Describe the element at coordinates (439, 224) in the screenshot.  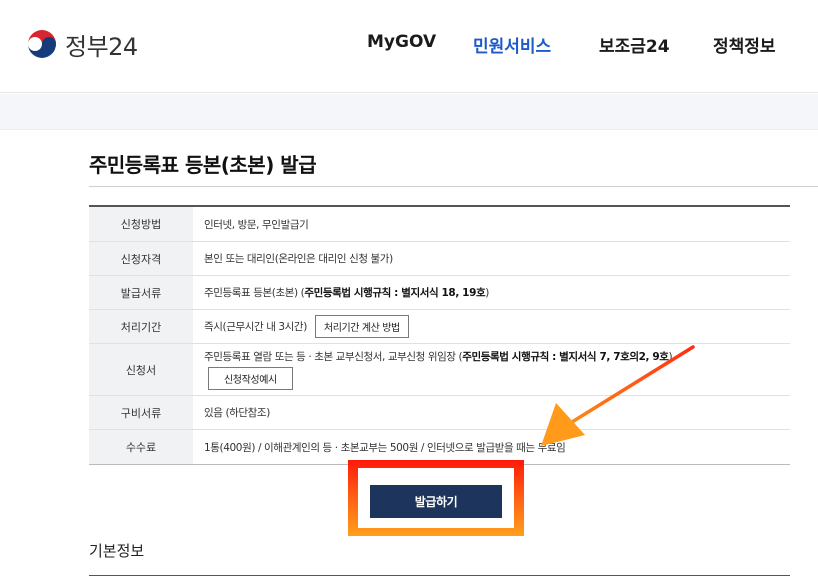
I see `table-row: 신청방법 인터넷, 방문, 무인발급기` at that location.